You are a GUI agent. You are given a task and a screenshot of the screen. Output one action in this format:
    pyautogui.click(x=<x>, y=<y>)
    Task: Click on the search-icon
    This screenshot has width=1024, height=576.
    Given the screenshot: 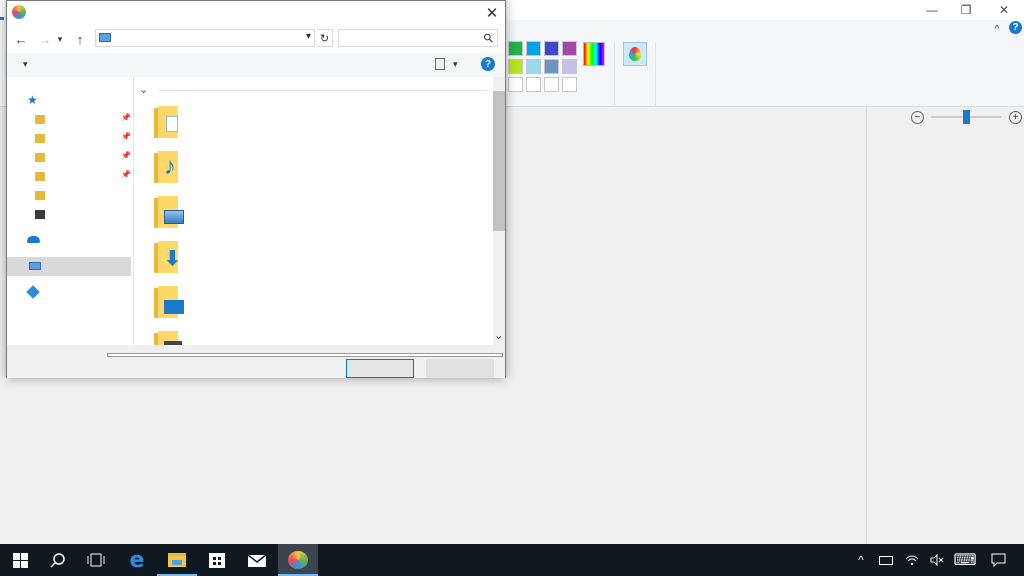 What is the action you would take?
    pyautogui.click(x=57, y=560)
    